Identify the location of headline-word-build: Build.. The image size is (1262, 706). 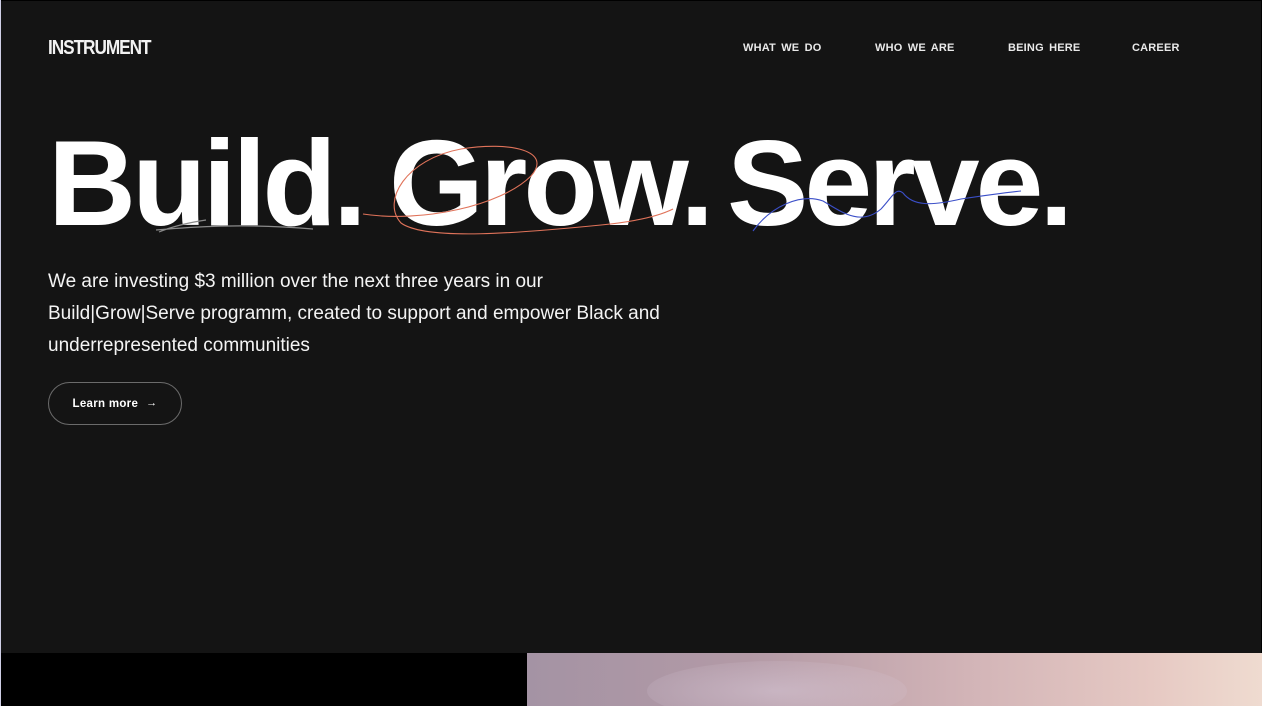
(207, 183).